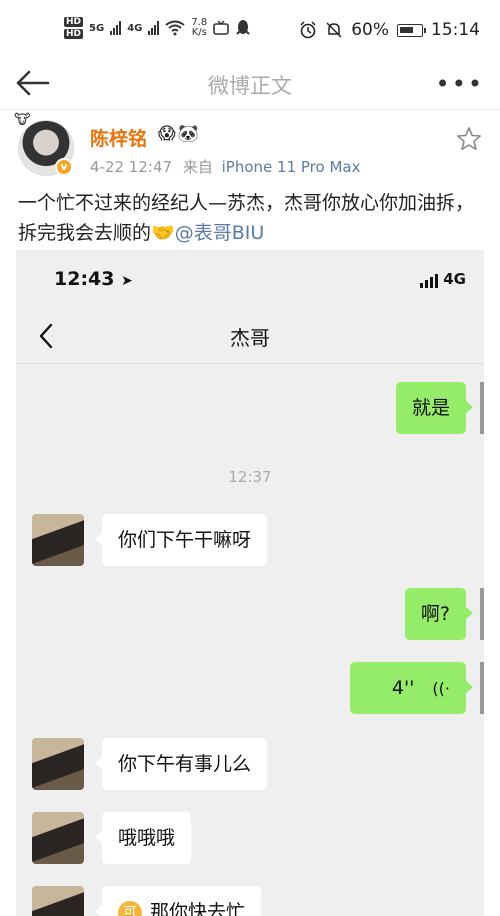  I want to click on chat-nav: 杰哥, so click(250, 336).